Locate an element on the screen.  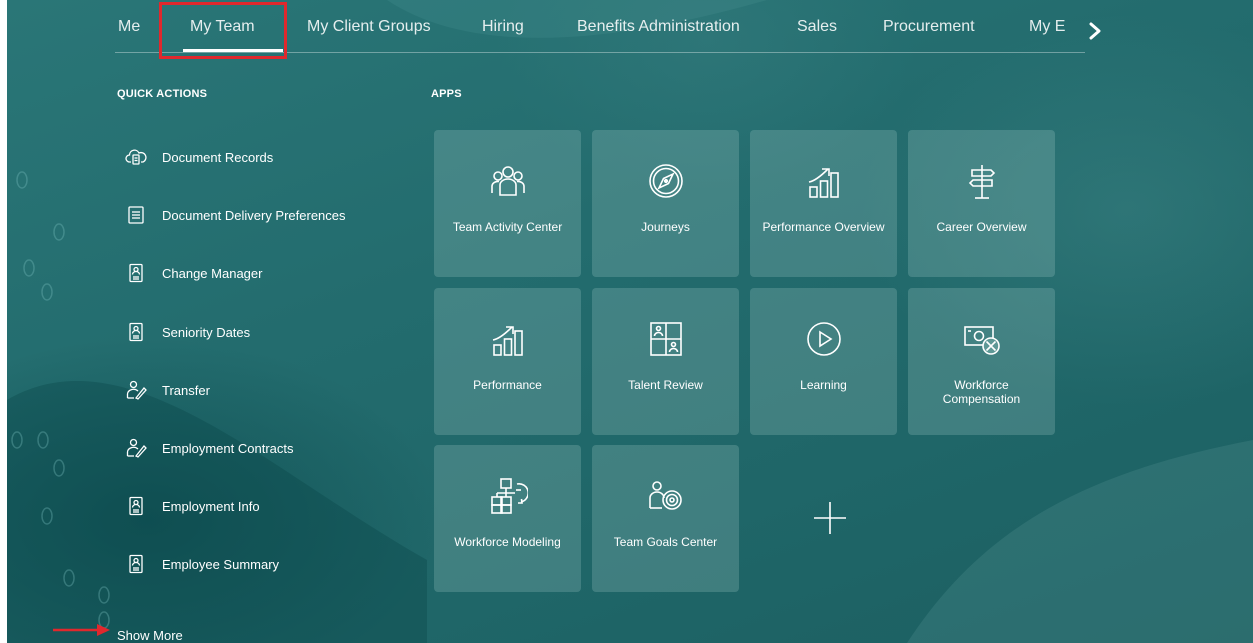
add-app-button is located at coordinates (830, 518).